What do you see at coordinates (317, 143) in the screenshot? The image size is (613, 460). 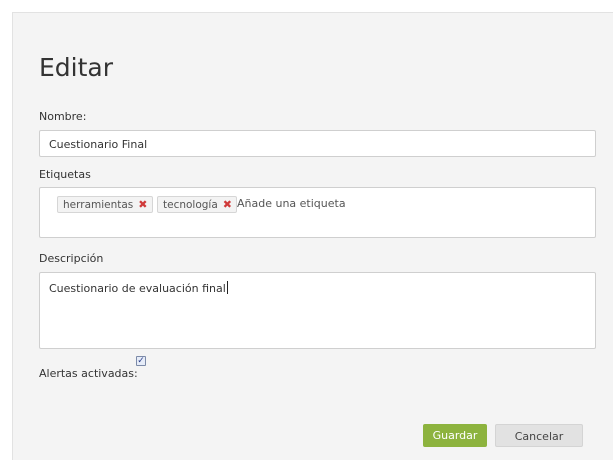 I see `name-field: Cuestionario Final` at bounding box center [317, 143].